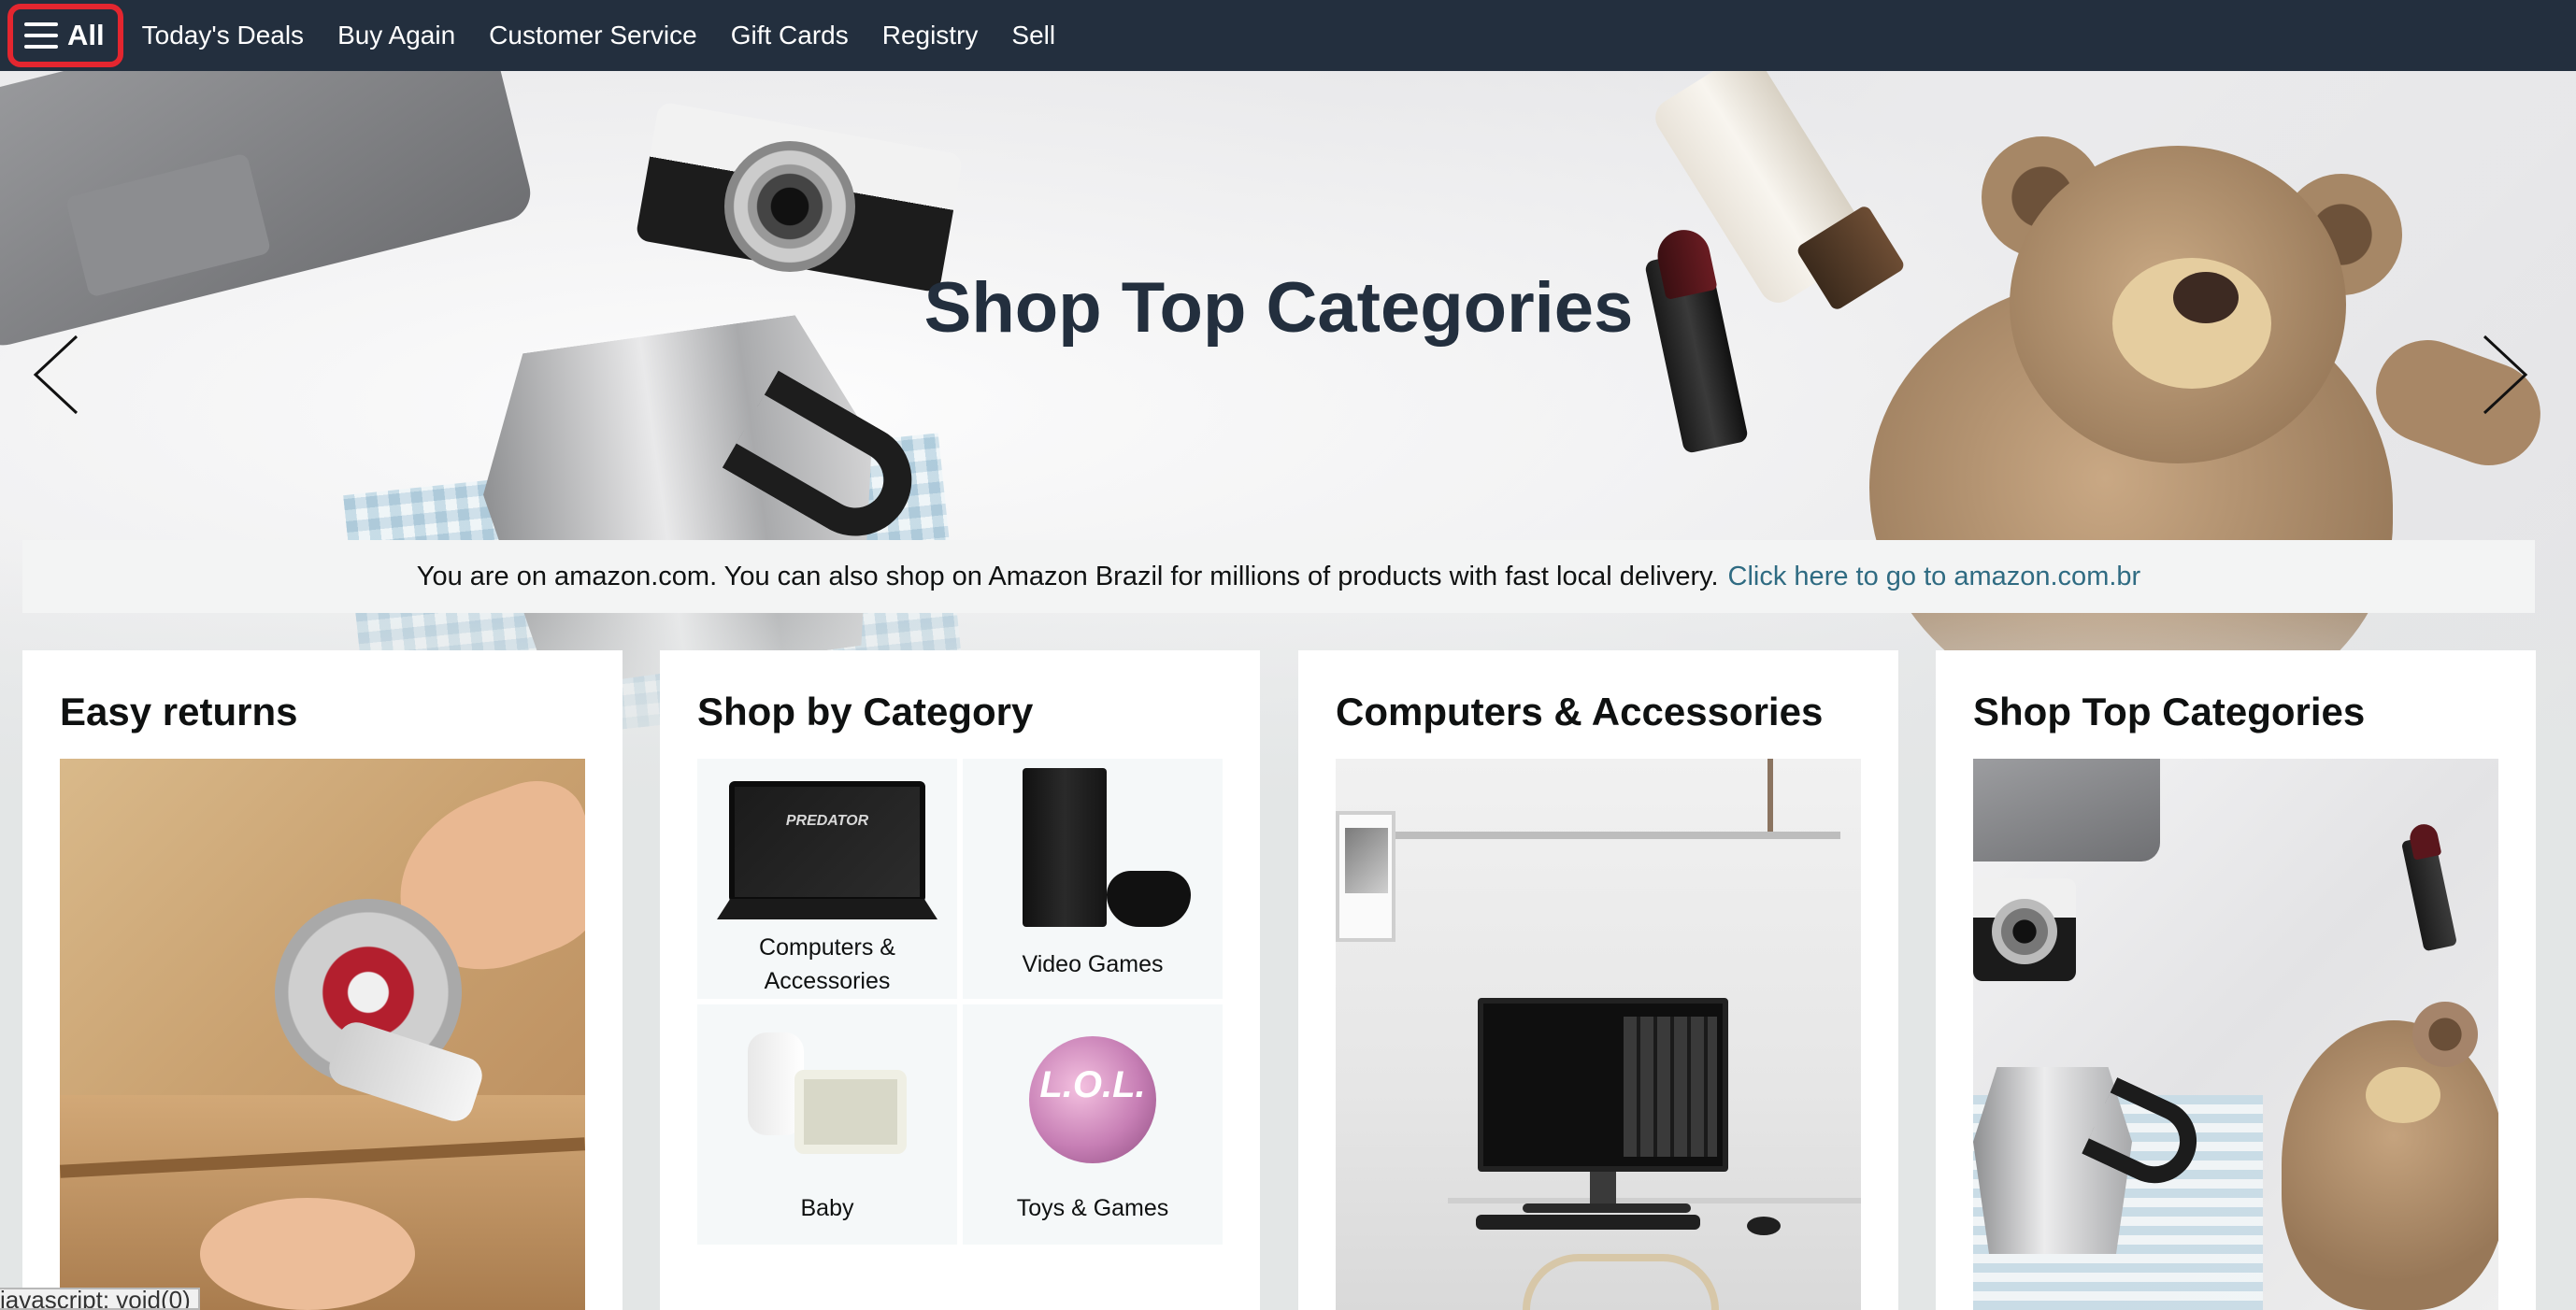  What do you see at coordinates (1607, 1208) in the screenshot?
I see `pc-stand-foot` at bounding box center [1607, 1208].